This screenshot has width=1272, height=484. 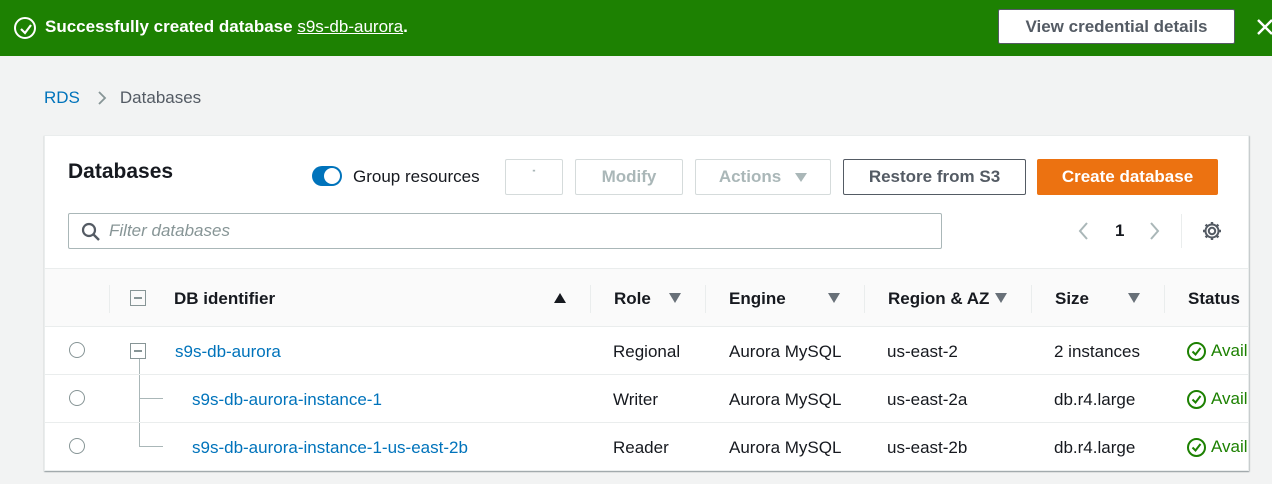 What do you see at coordinates (138, 351) in the screenshot?
I see `collapse-icon` at bounding box center [138, 351].